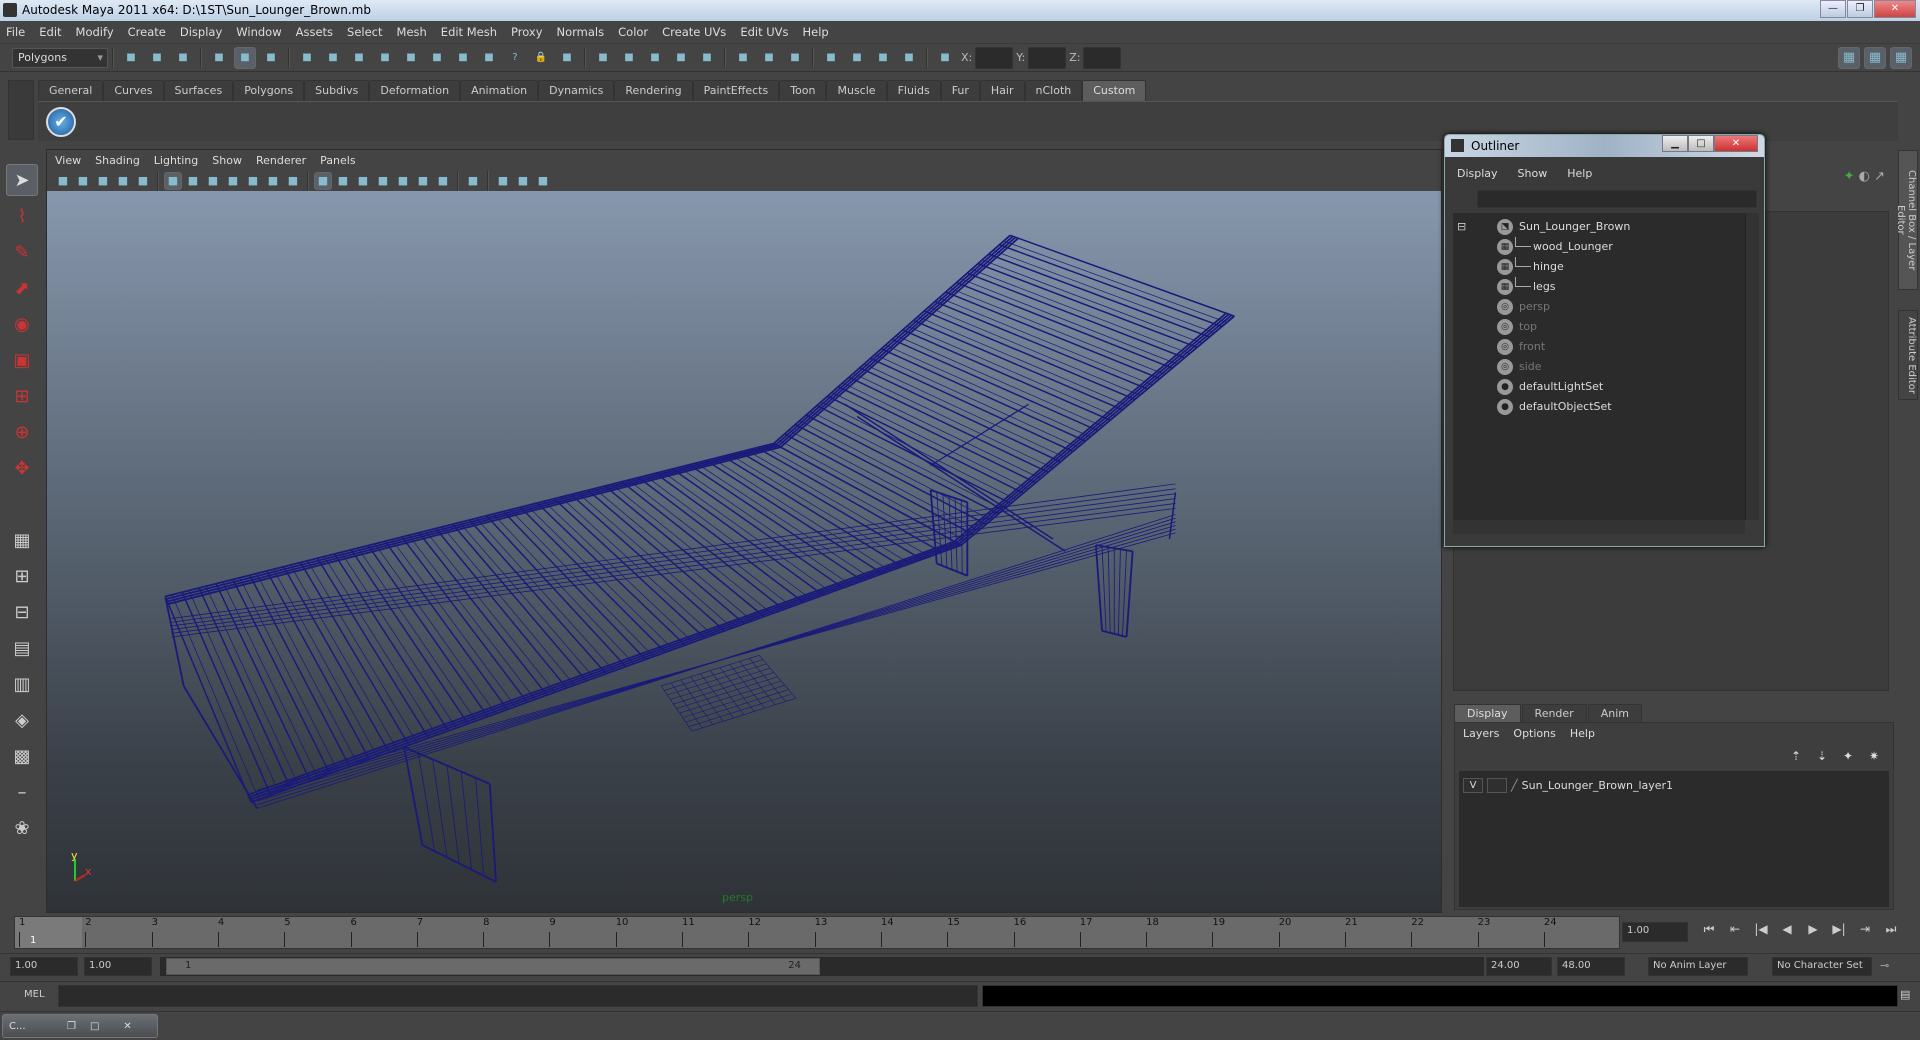 This screenshot has width=1920, height=1040. I want to click on shelf-tab-rendering: Rendering, so click(653, 90).